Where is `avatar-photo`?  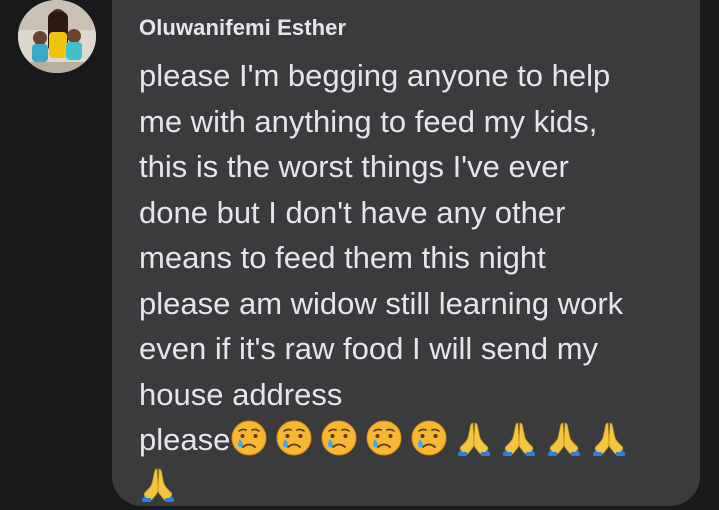 avatar-photo is located at coordinates (57, 36).